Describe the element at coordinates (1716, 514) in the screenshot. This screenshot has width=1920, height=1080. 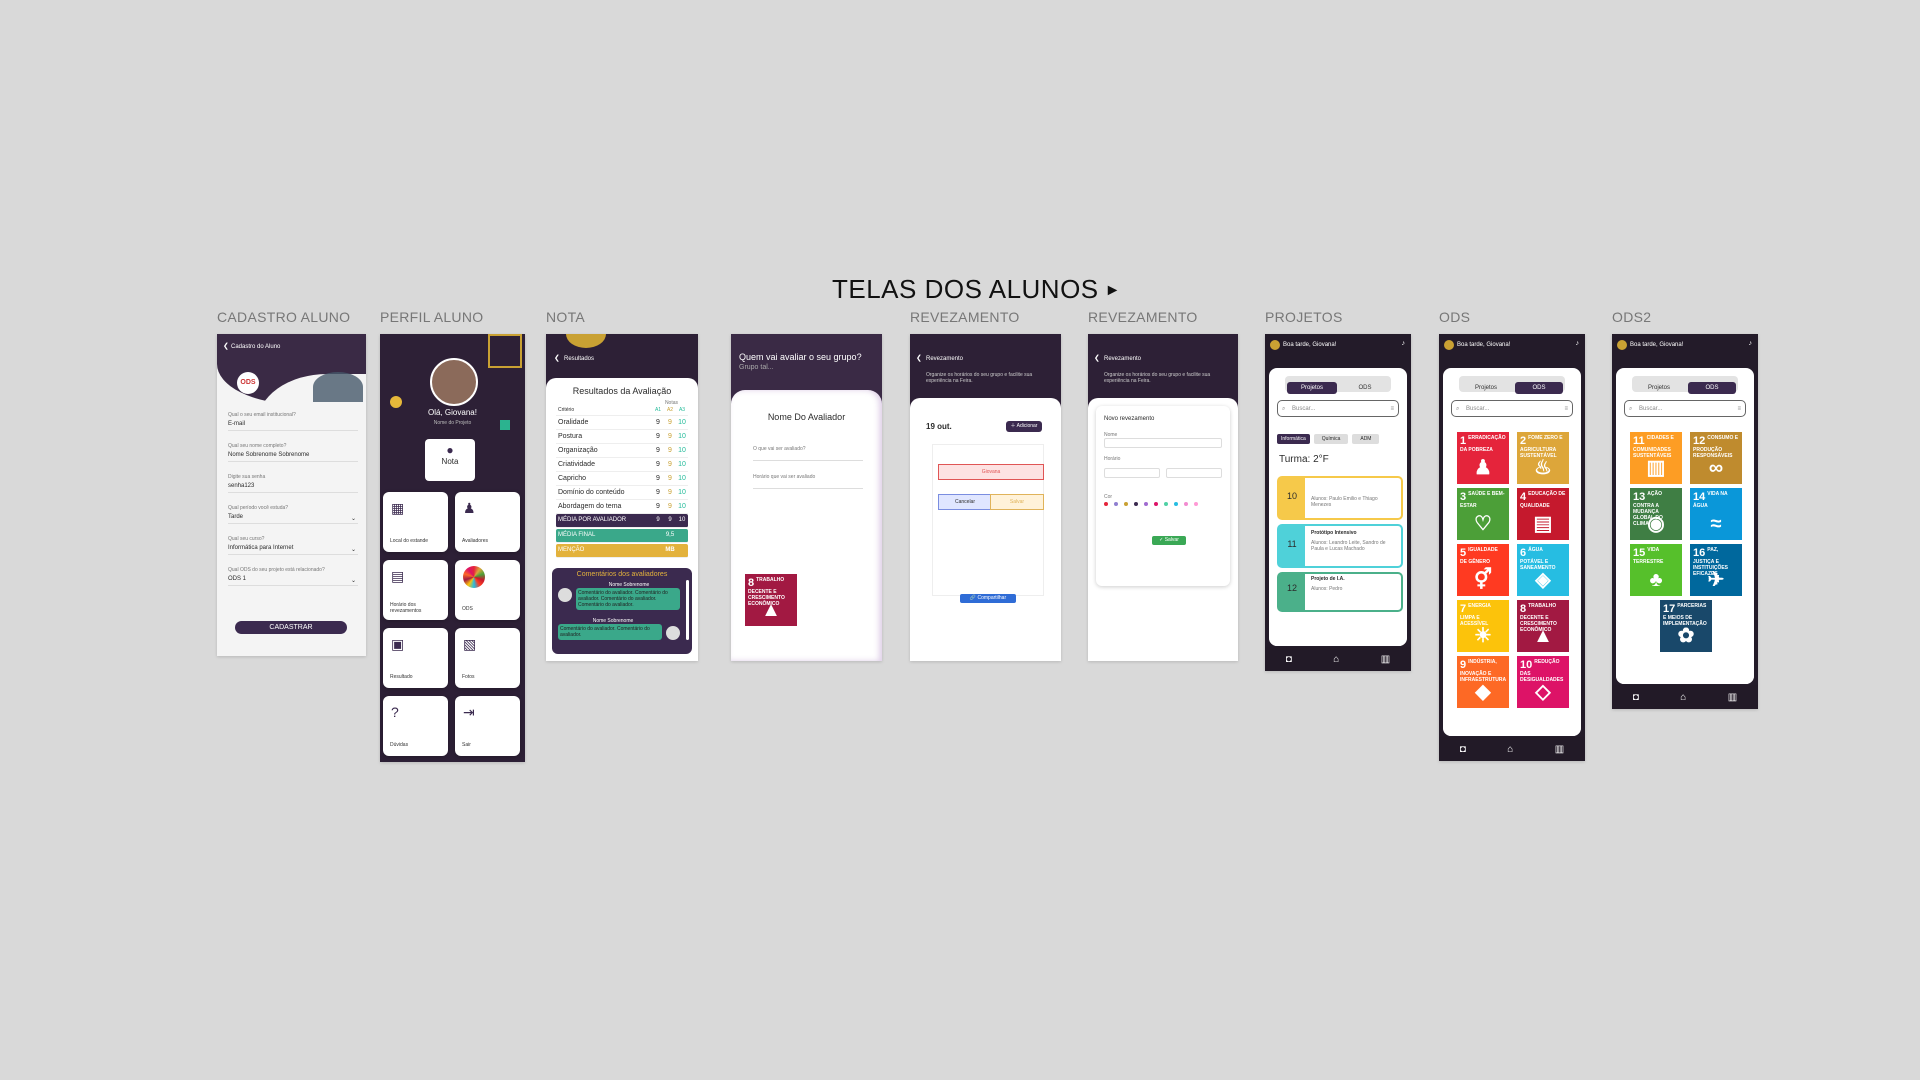
I see `sdg-14-tile: 14 VIDA NA ÁGUA ≈` at that location.